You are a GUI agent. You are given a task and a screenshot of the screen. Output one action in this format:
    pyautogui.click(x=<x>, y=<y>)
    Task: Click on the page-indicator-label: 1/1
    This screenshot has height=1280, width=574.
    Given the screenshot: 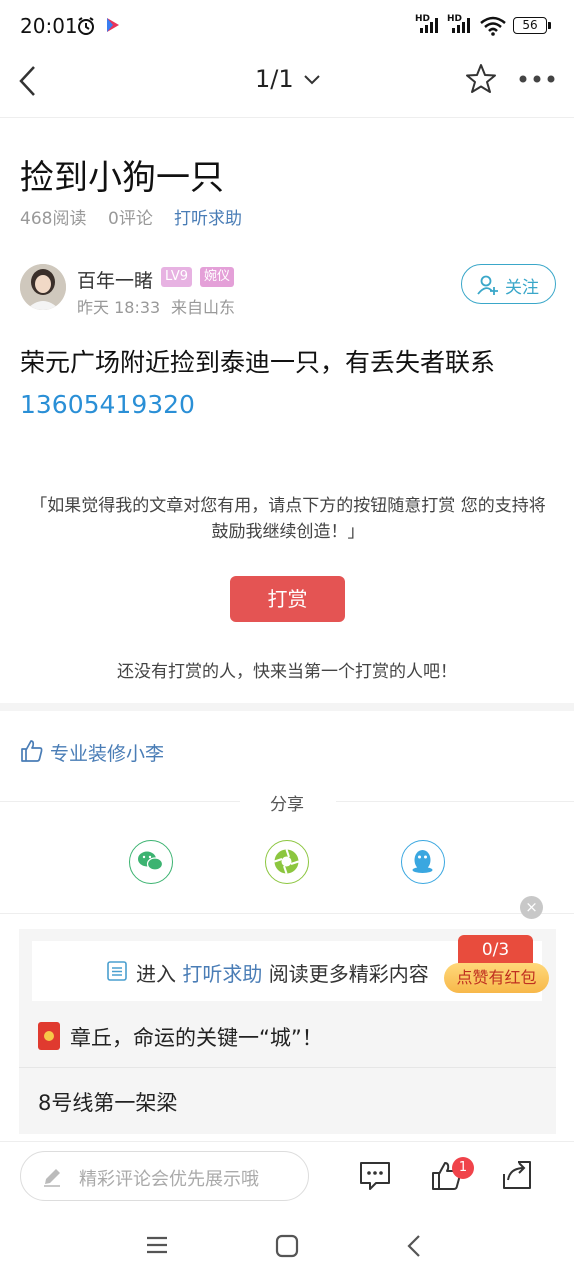 What is the action you would take?
    pyautogui.click(x=274, y=79)
    